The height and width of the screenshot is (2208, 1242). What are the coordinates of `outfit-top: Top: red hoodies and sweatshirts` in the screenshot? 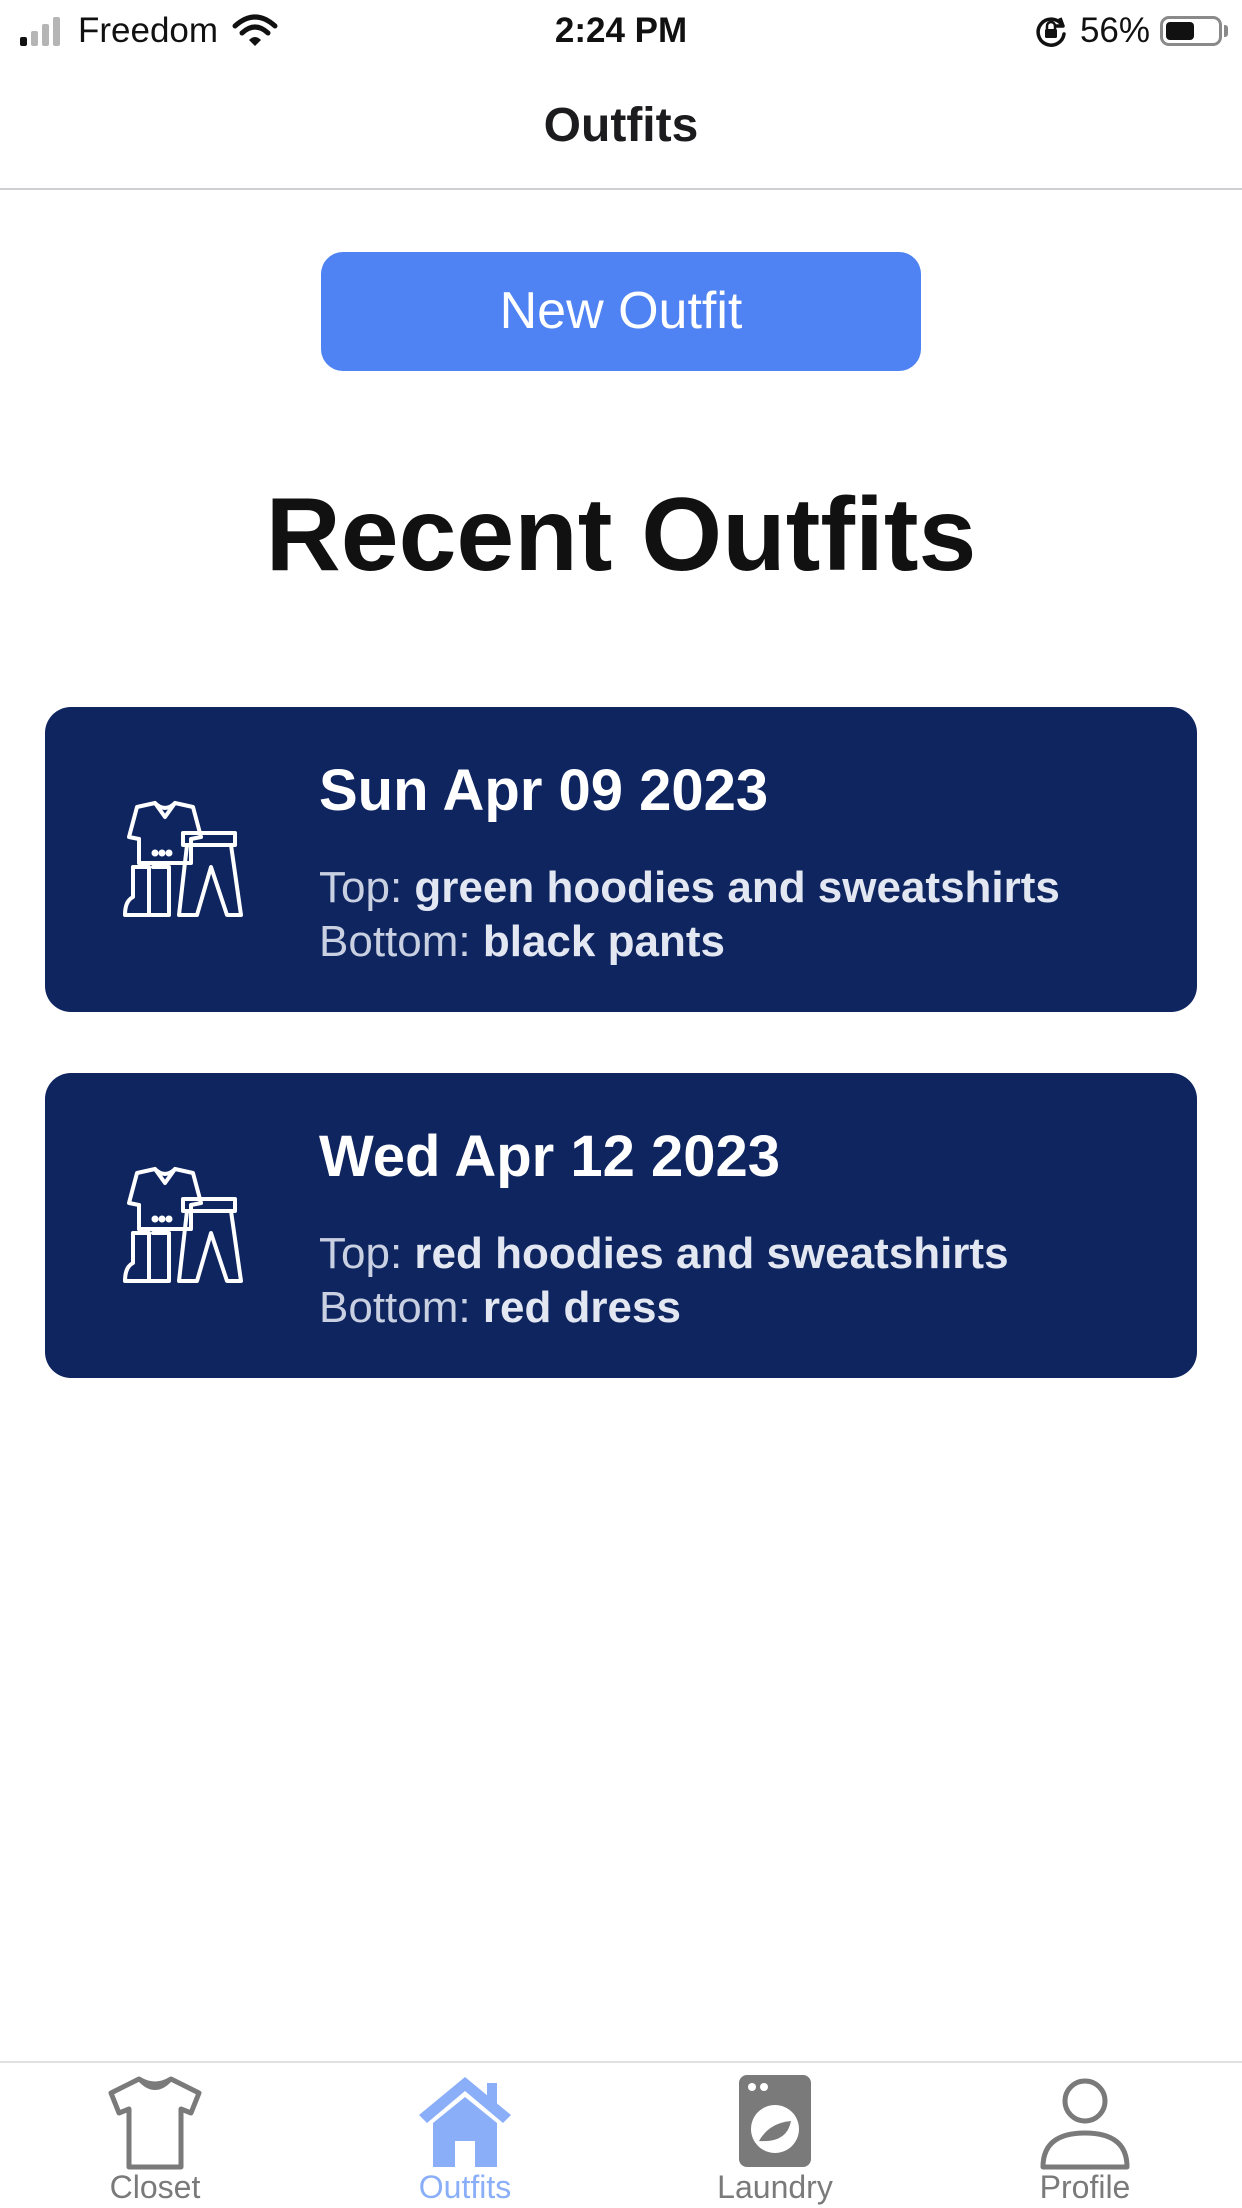 It's located at (664, 1254).